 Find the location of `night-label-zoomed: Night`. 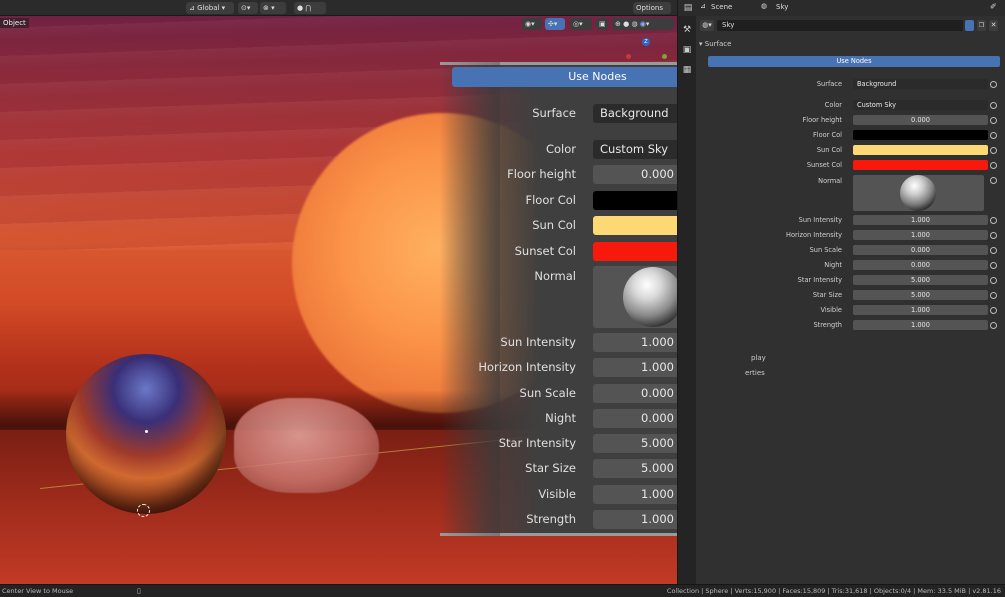

night-label-zoomed: Night is located at coordinates (560, 418).